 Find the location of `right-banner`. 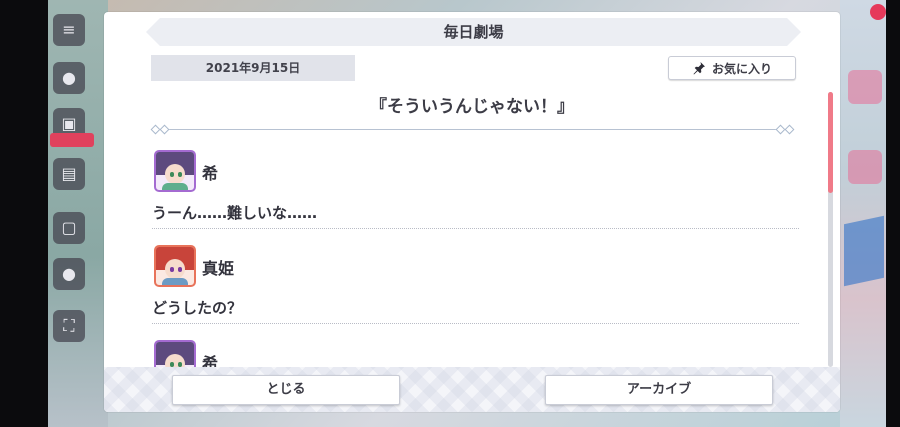

right-banner is located at coordinates (864, 251).